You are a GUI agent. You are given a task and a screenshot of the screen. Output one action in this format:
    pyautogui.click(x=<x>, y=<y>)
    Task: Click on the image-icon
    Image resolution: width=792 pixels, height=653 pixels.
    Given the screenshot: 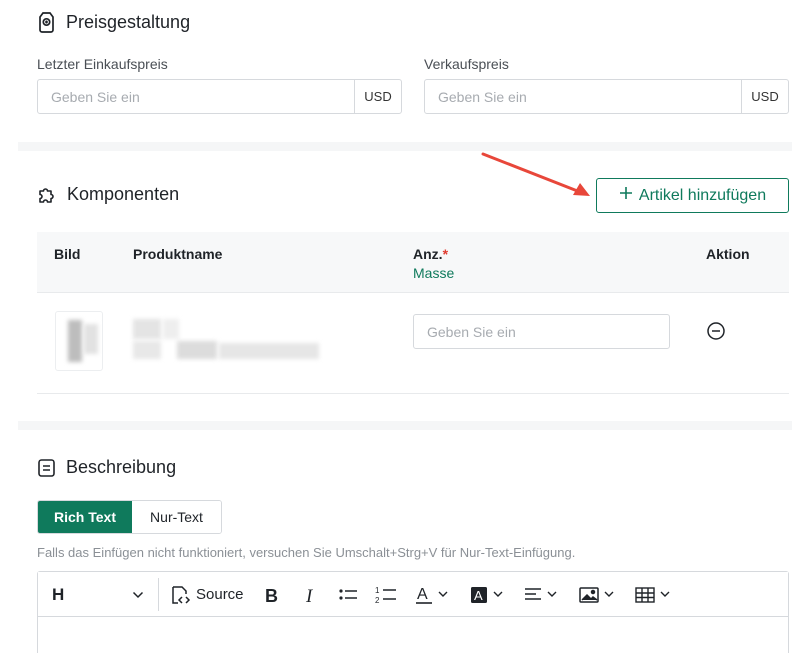 What is the action you would take?
    pyautogui.click(x=589, y=595)
    